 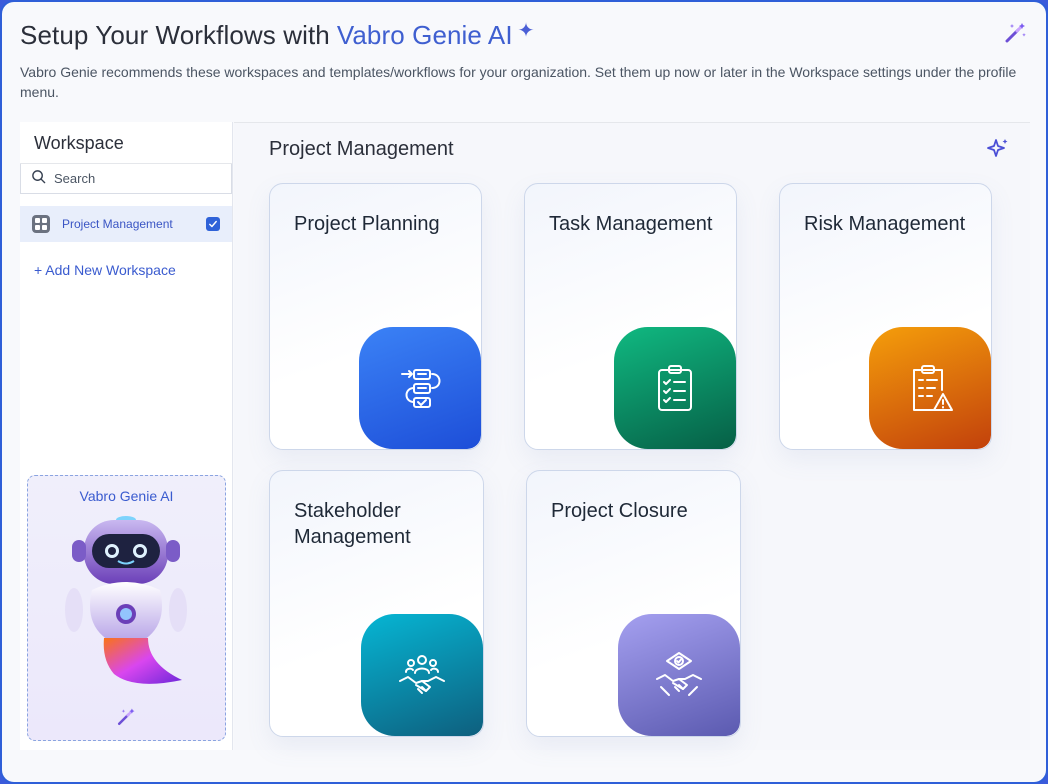 What do you see at coordinates (361, 149) in the screenshot?
I see `section-title: Project Management` at bounding box center [361, 149].